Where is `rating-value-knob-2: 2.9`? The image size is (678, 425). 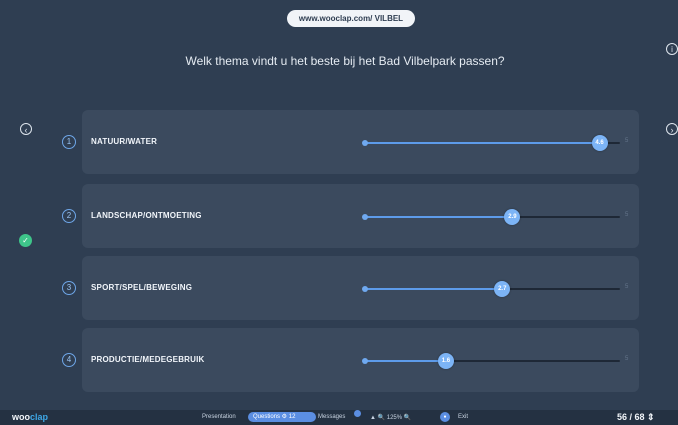
rating-value-knob-2: 2.9 is located at coordinates (512, 217).